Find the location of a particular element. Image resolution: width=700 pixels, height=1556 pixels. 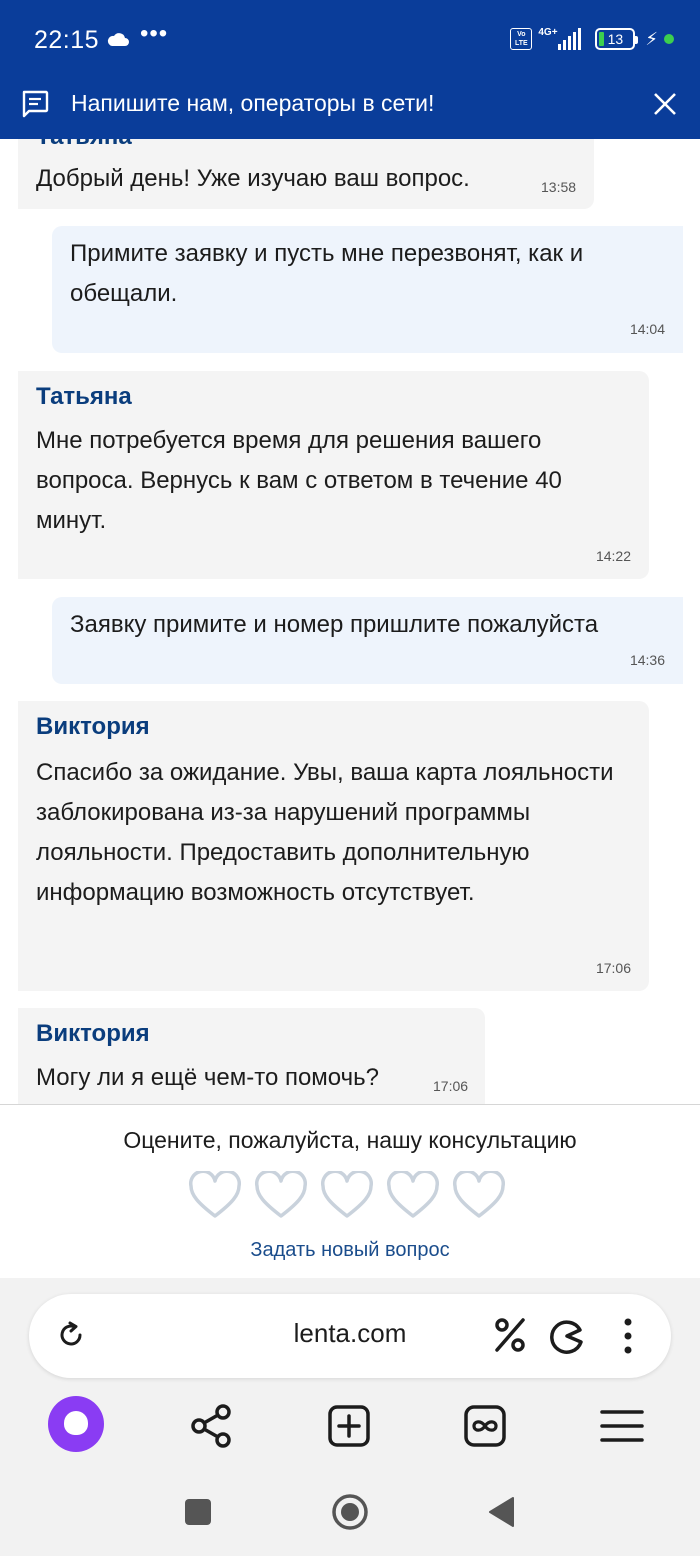

charging-icon: ⚡ is located at coordinates (651, 38).